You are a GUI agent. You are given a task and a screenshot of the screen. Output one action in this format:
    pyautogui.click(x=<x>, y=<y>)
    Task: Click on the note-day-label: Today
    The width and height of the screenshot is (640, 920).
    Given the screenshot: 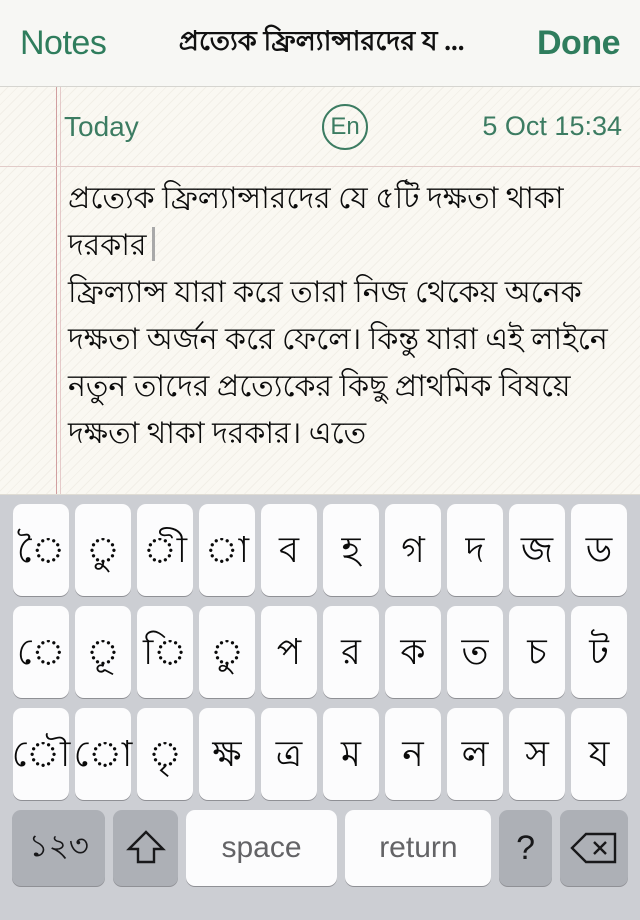 What is the action you would take?
    pyautogui.click(x=101, y=126)
    